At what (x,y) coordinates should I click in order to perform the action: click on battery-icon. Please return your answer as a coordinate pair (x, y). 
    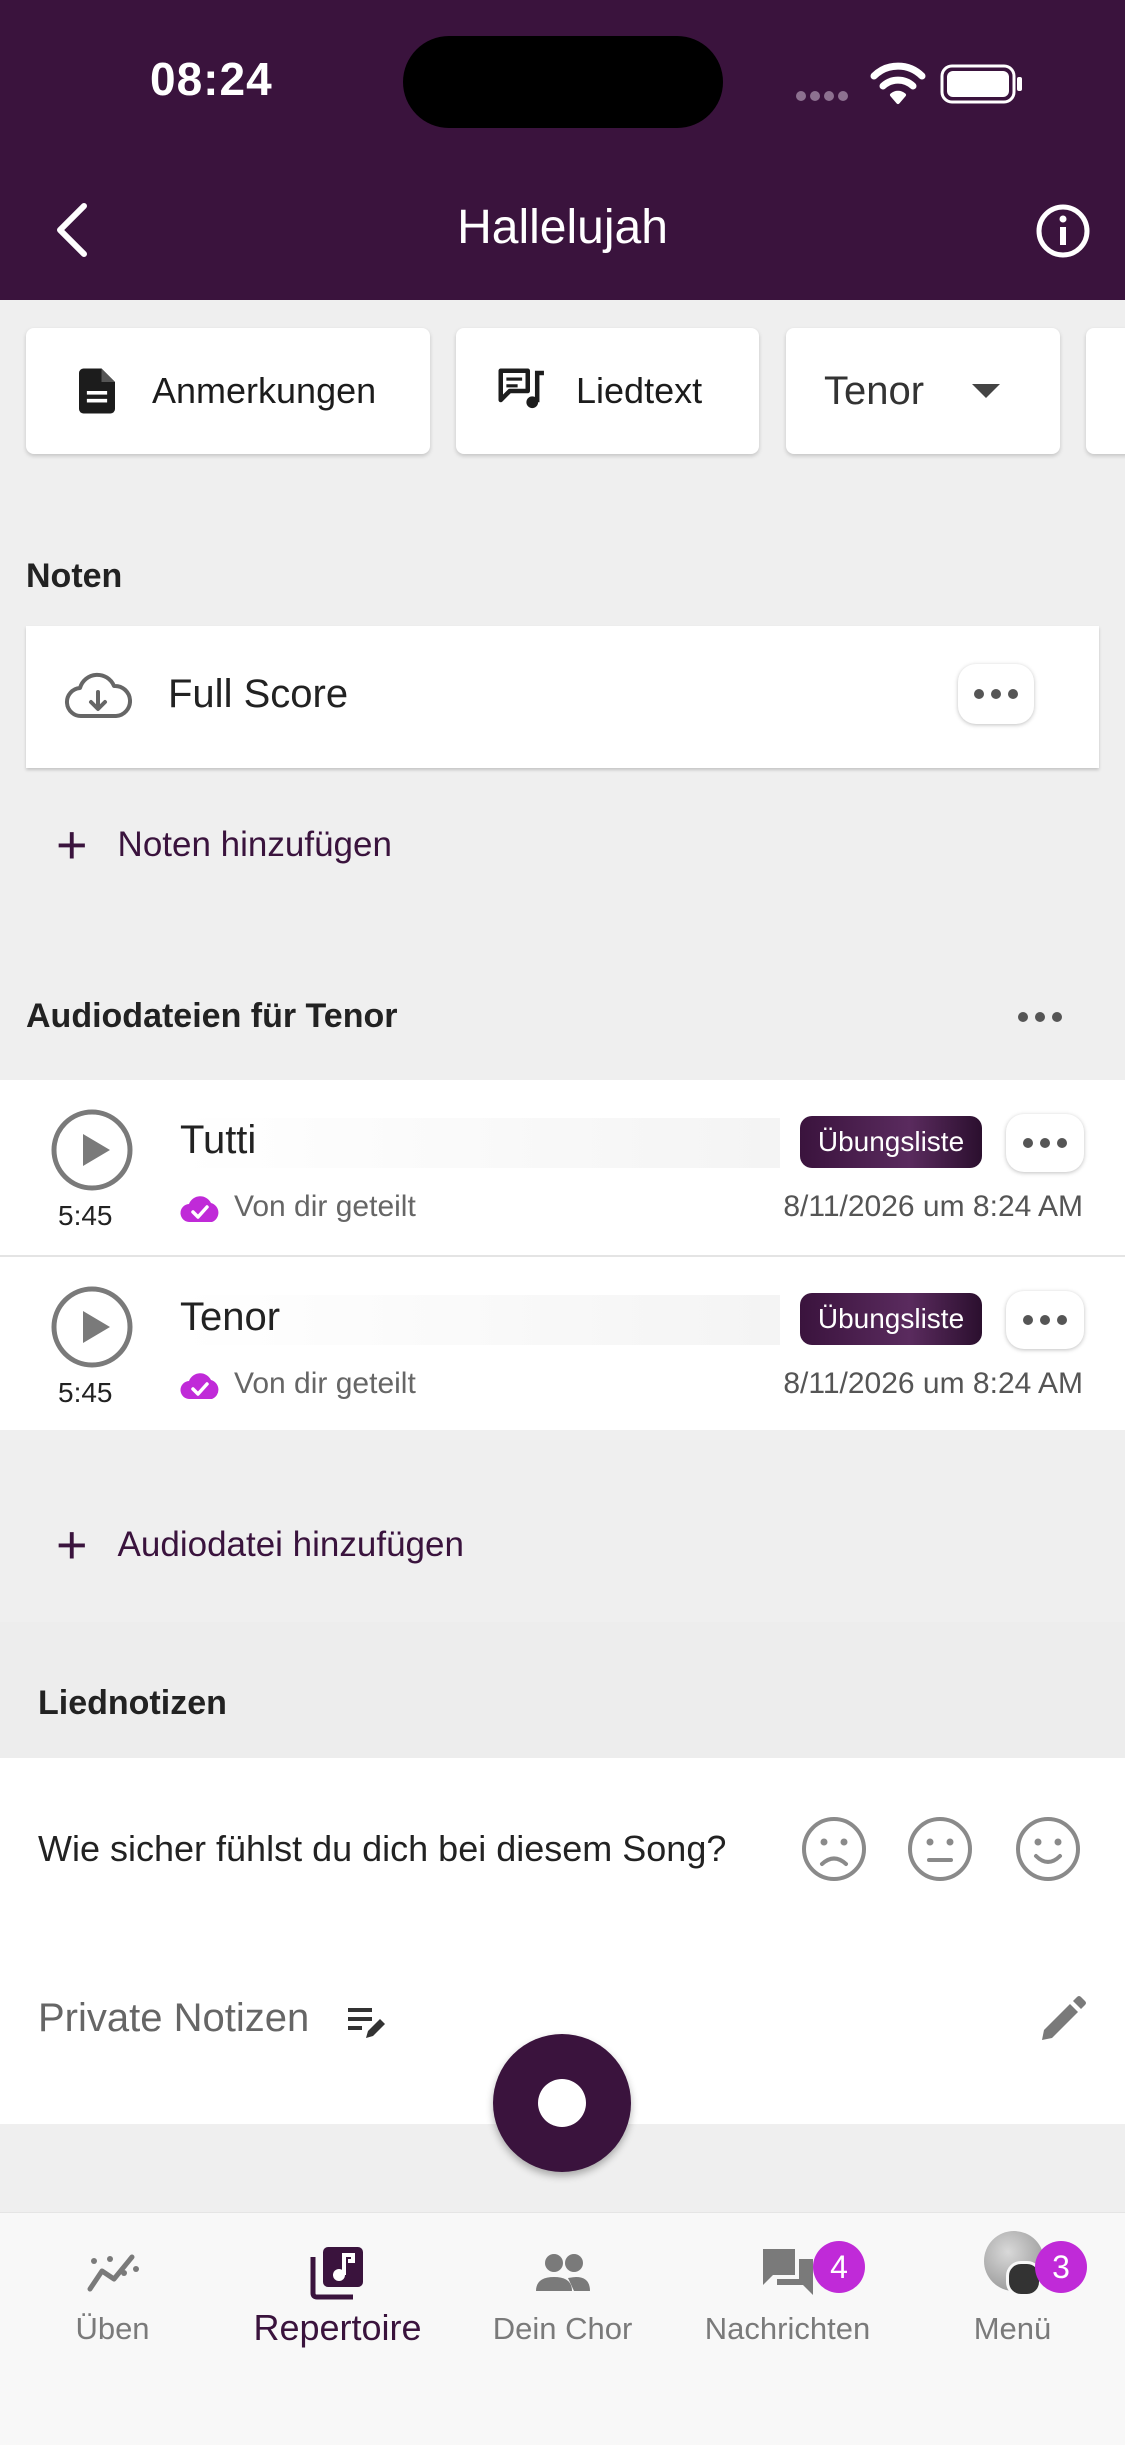
    Looking at the image, I should click on (981, 84).